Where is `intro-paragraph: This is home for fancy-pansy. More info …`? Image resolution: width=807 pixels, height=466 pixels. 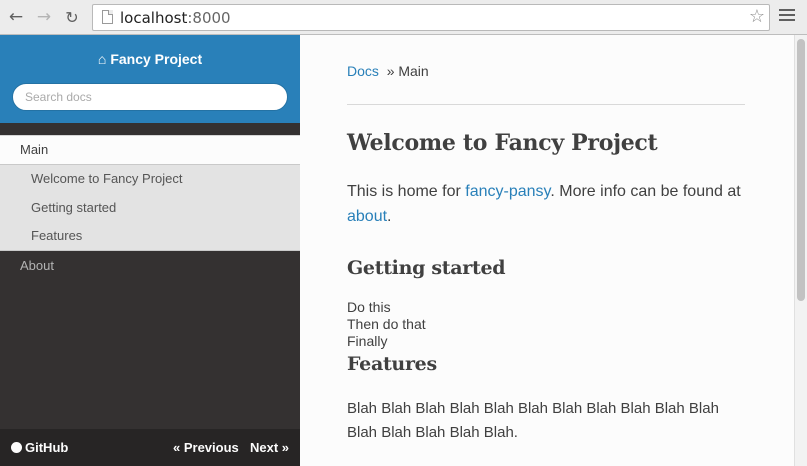
intro-paragraph: This is home for fancy-pansy. More info … is located at coordinates (547, 204).